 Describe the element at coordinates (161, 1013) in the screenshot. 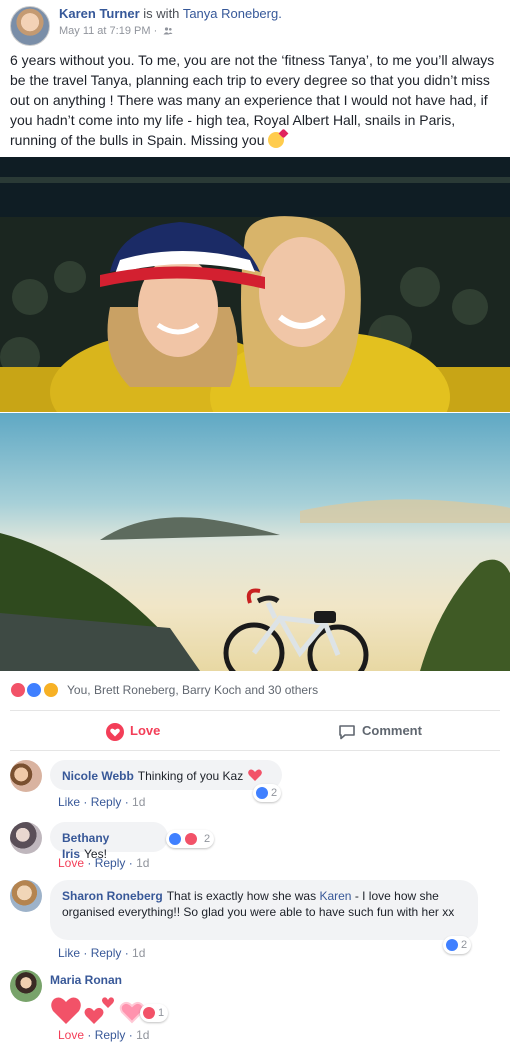

I see `reaction-count: 1` at that location.